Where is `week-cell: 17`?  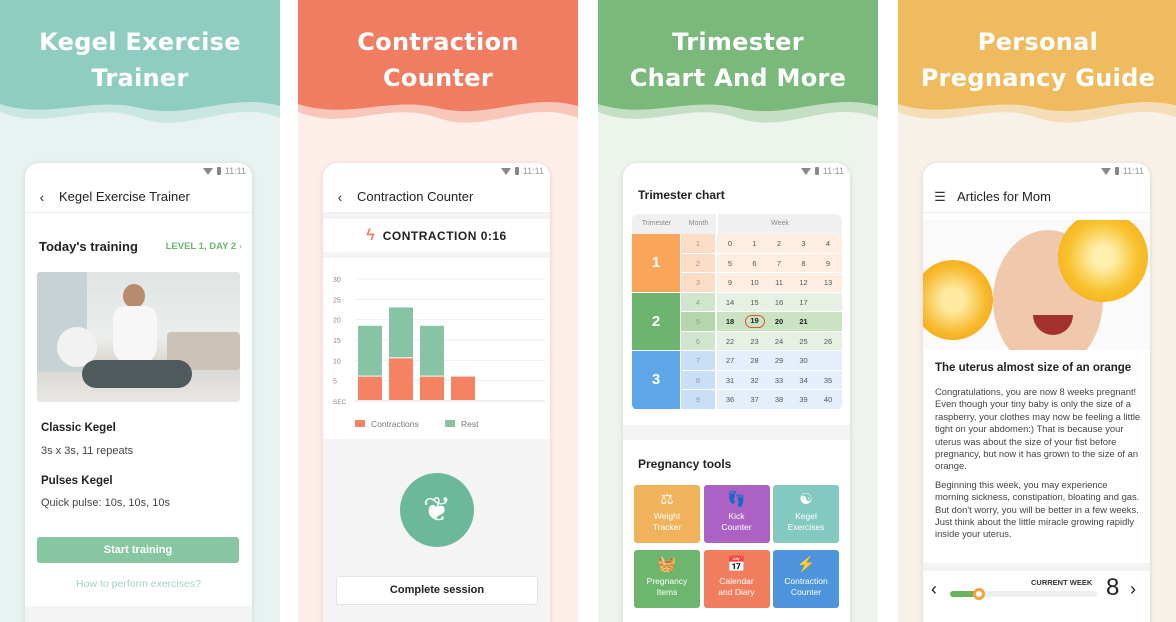 week-cell: 17 is located at coordinates (804, 302).